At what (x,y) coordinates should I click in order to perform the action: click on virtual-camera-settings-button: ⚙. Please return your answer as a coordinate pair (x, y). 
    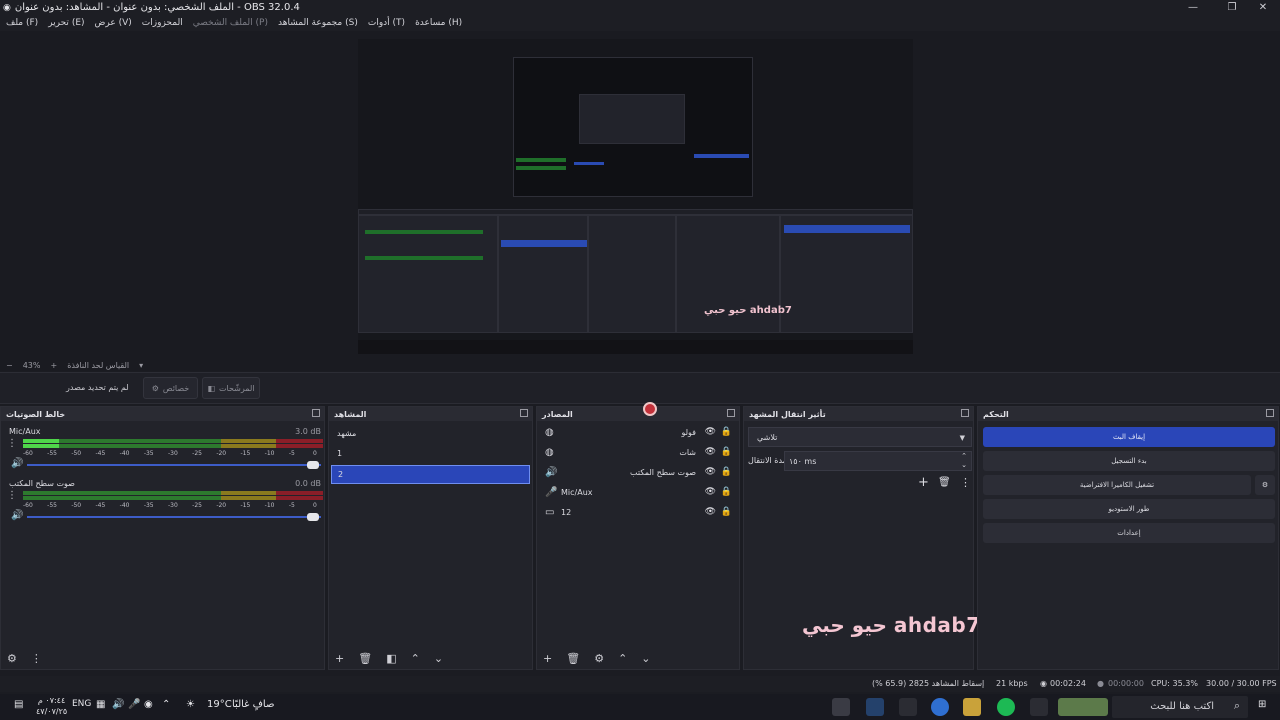
    Looking at the image, I should click on (1265, 485).